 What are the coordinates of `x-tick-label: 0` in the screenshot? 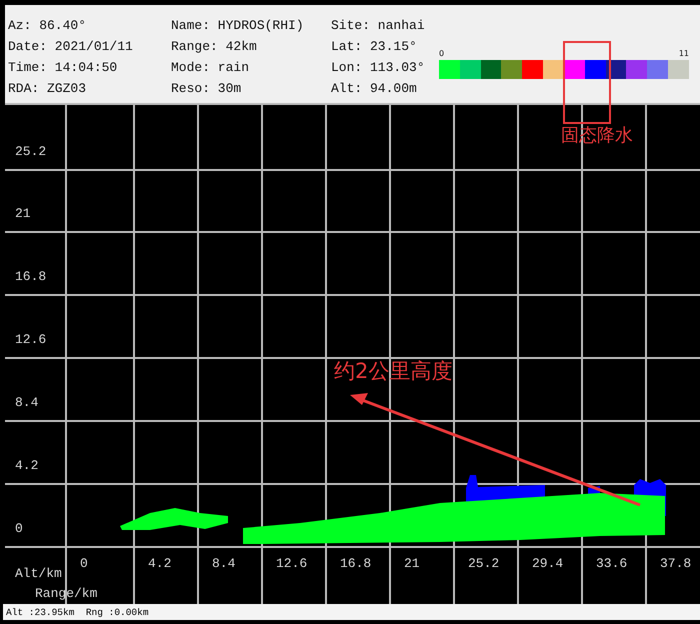 It's located at (84, 563).